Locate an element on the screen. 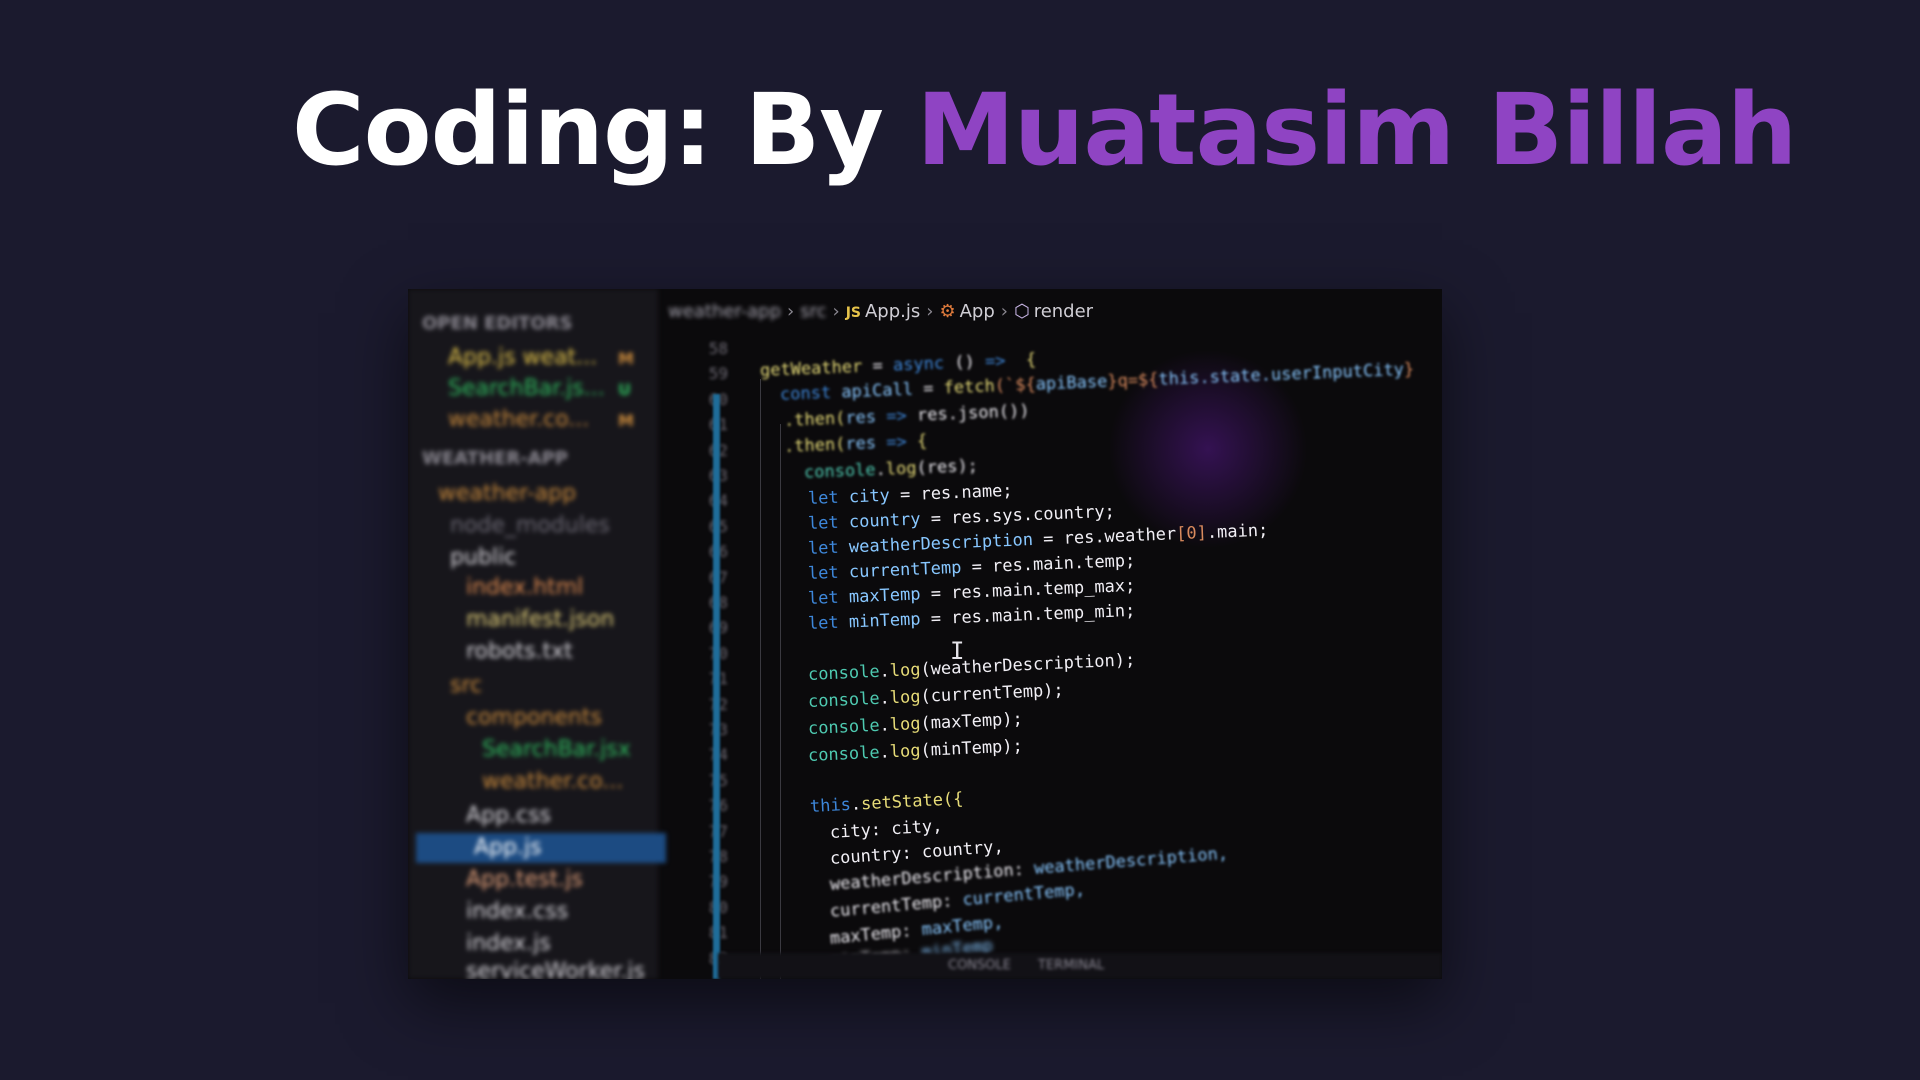  bottom-panel-tabs: CONSOLE TERMINAL is located at coordinates (1080, 966).